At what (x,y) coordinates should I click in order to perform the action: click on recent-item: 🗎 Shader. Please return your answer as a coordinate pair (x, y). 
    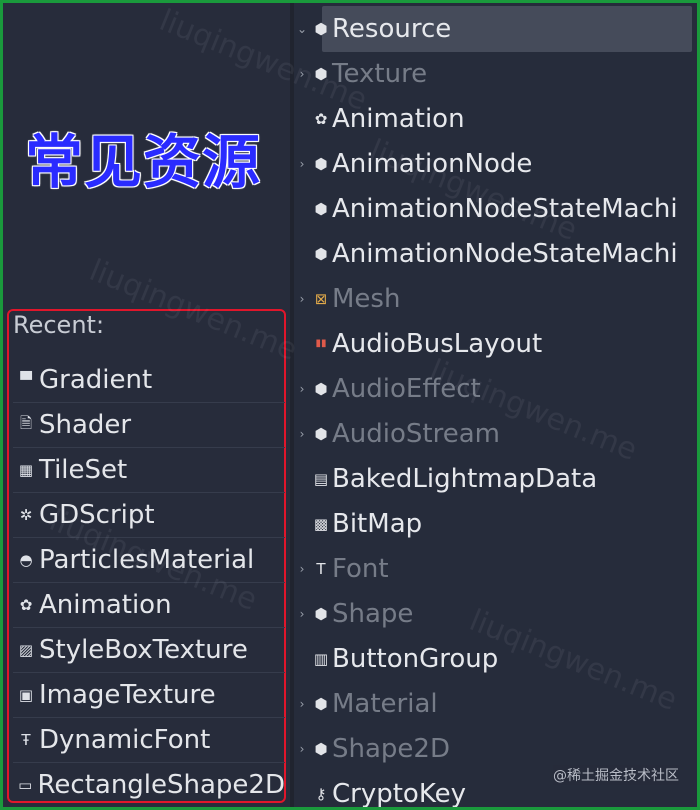
    Looking at the image, I should click on (149, 425).